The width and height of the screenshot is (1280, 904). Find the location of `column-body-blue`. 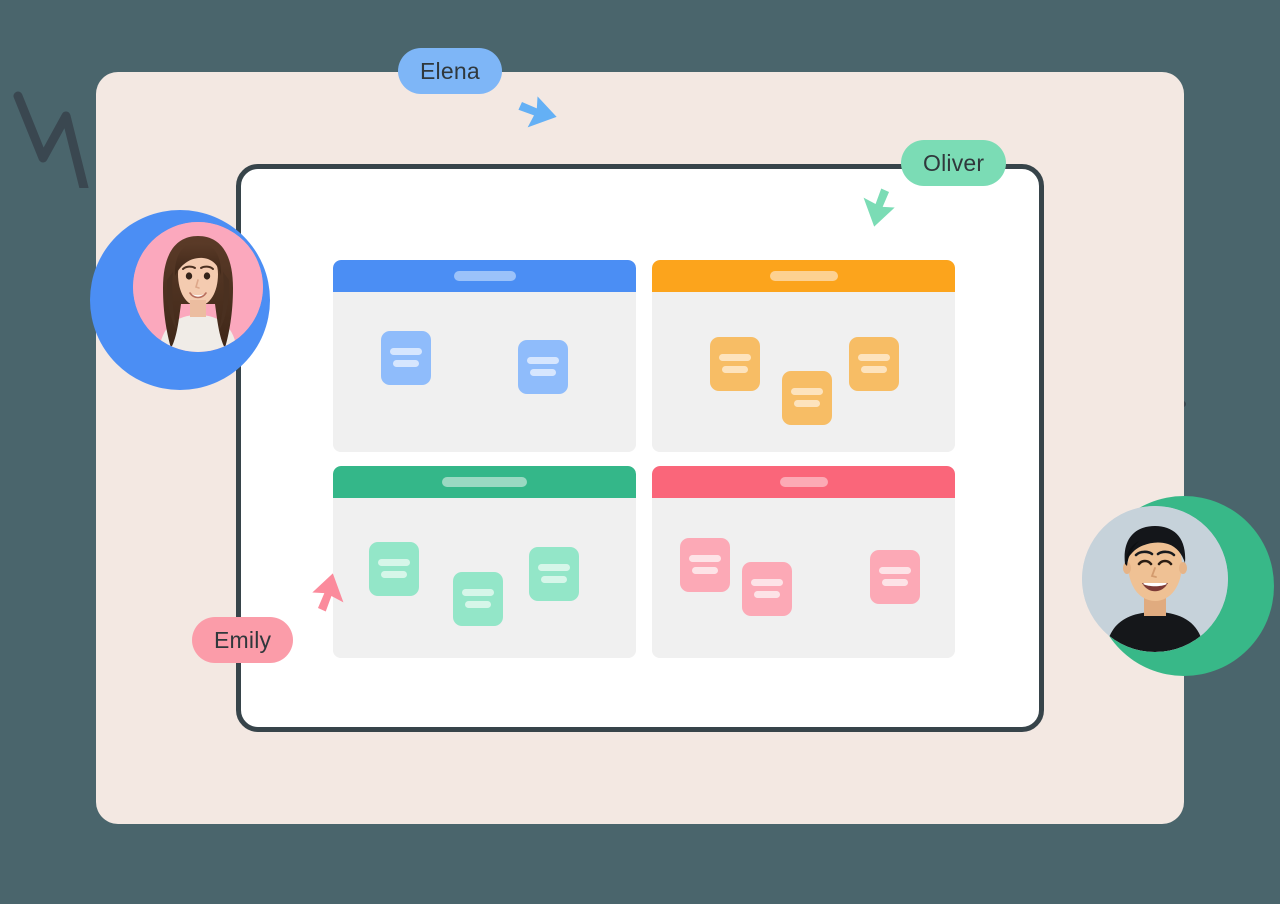

column-body-blue is located at coordinates (484, 372).